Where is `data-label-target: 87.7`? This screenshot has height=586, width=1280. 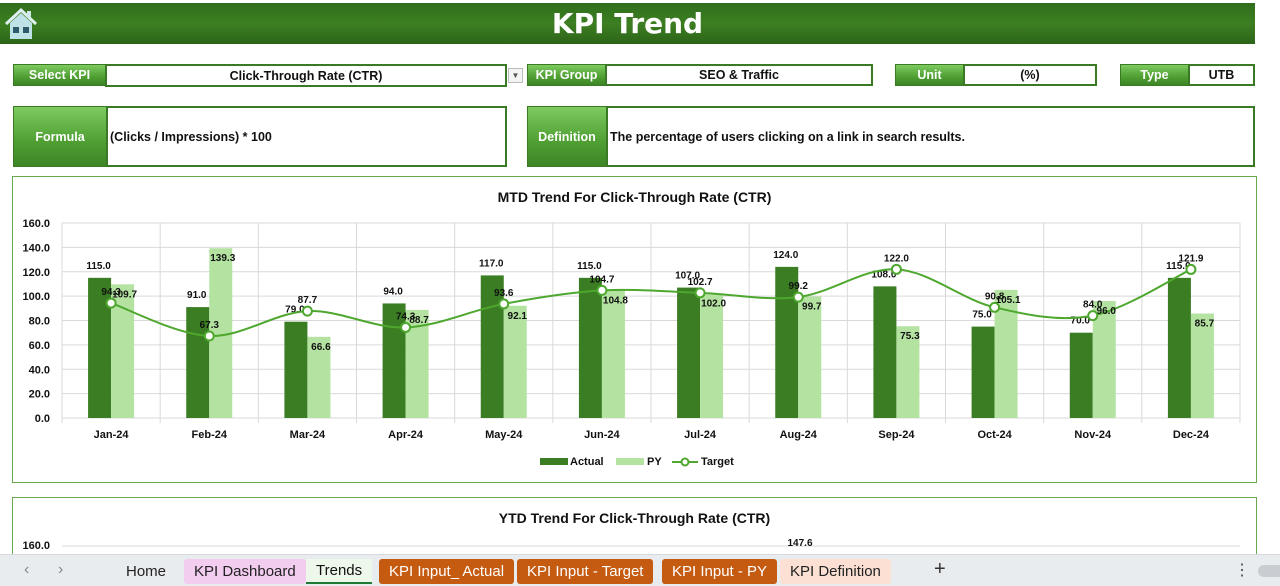
data-label-target: 87.7 is located at coordinates (308, 300).